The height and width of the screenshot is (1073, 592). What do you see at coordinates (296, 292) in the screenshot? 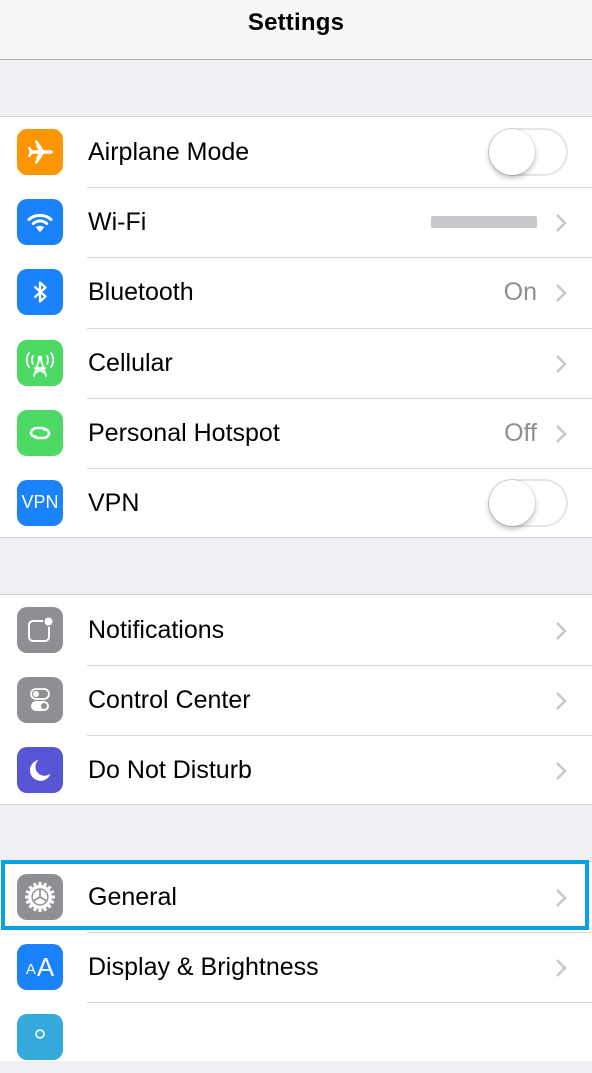
I see `settings-row-bluetooth: Bluetooth On` at bounding box center [296, 292].